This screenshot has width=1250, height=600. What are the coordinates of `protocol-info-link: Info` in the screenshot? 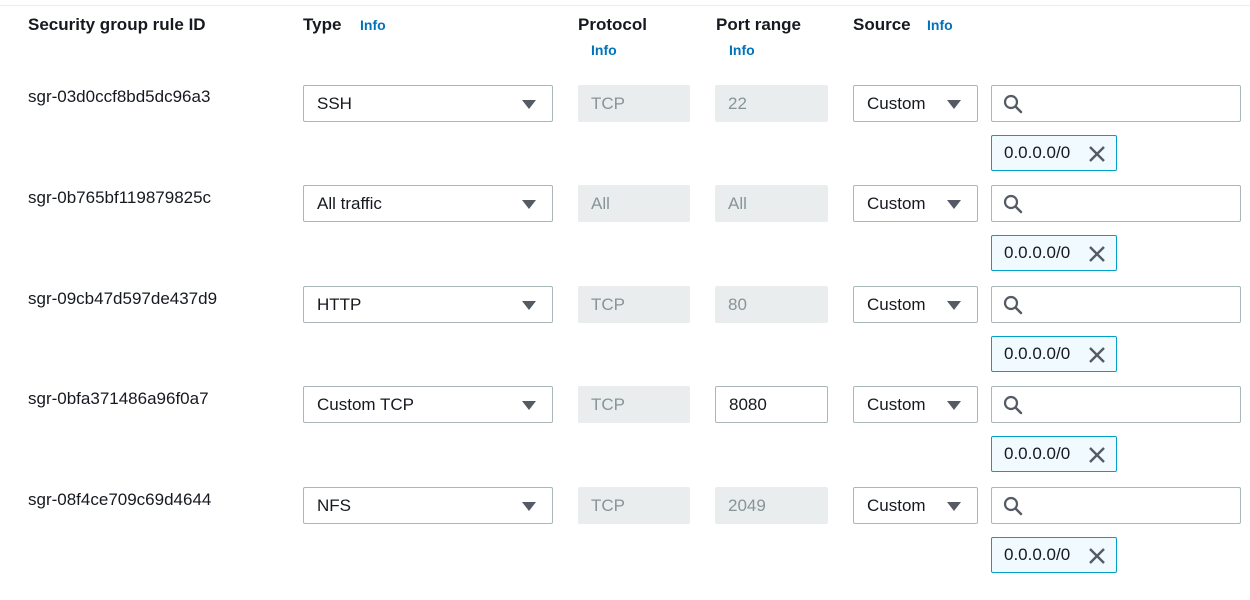 It's located at (604, 50).